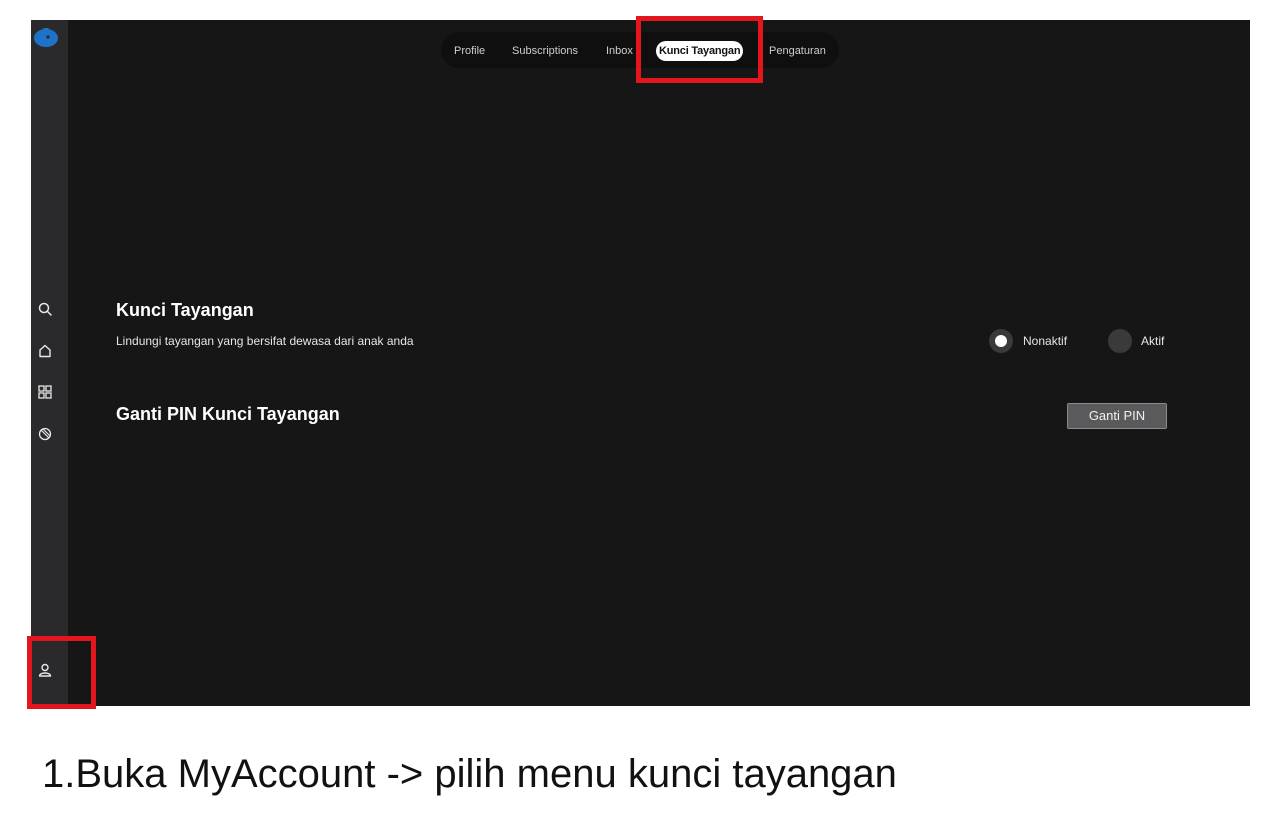  Describe the element at coordinates (45, 351) in the screenshot. I see `home-icon` at that location.